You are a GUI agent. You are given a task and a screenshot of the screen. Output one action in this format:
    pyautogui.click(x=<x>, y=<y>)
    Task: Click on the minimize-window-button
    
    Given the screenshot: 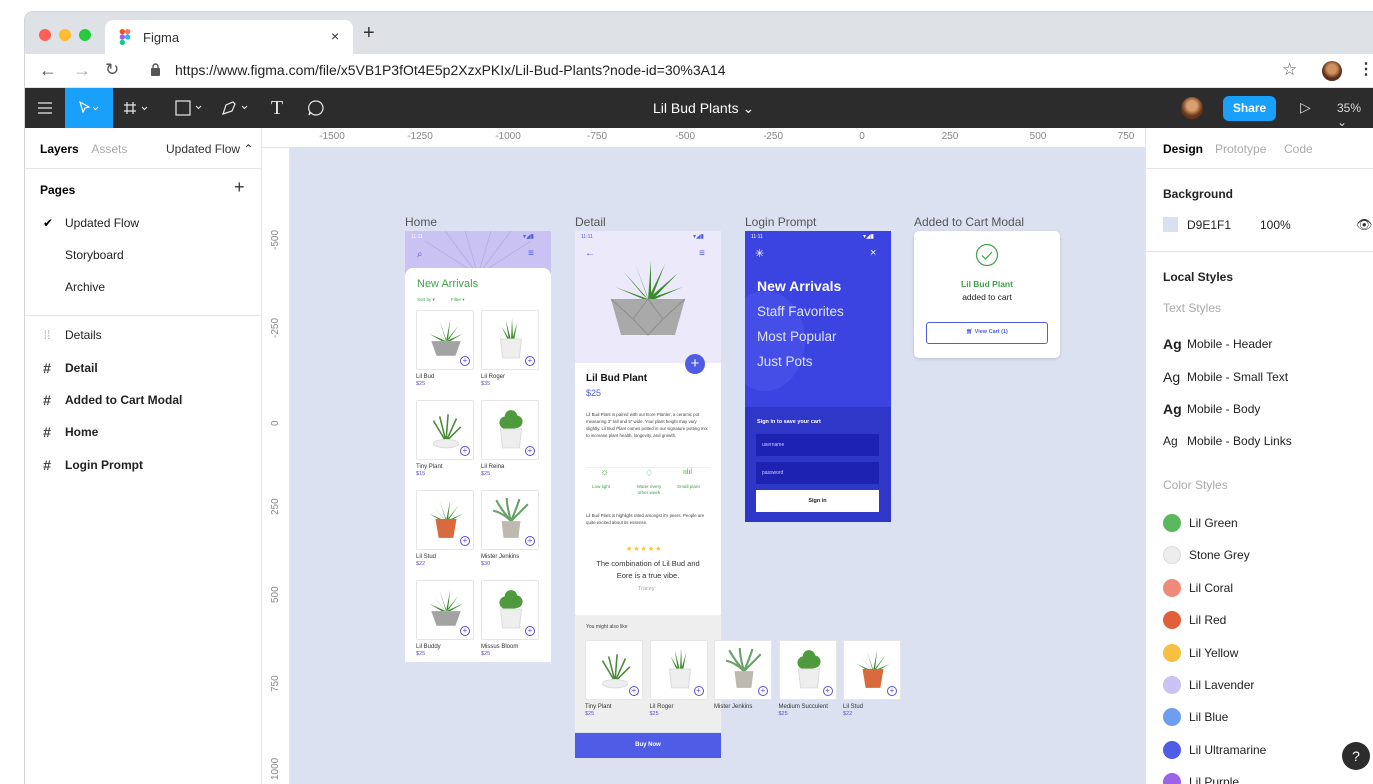 What is the action you would take?
    pyautogui.click(x=65, y=35)
    